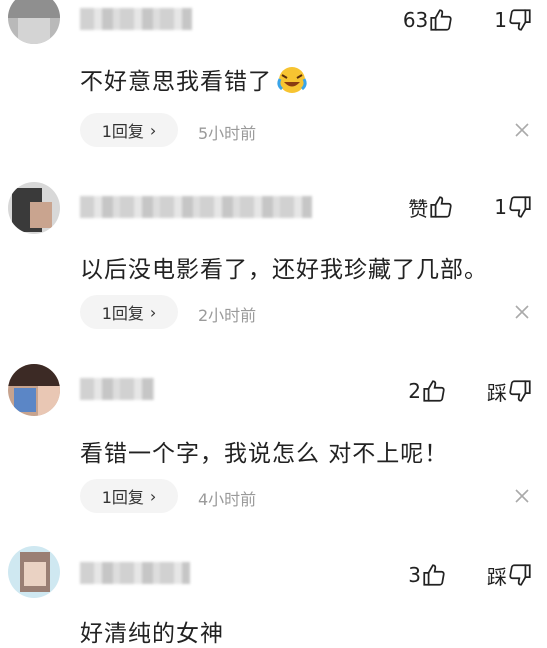 The width and height of the screenshot is (547, 648). What do you see at coordinates (468, 20) in the screenshot?
I see `comment-actions: 63 1` at bounding box center [468, 20].